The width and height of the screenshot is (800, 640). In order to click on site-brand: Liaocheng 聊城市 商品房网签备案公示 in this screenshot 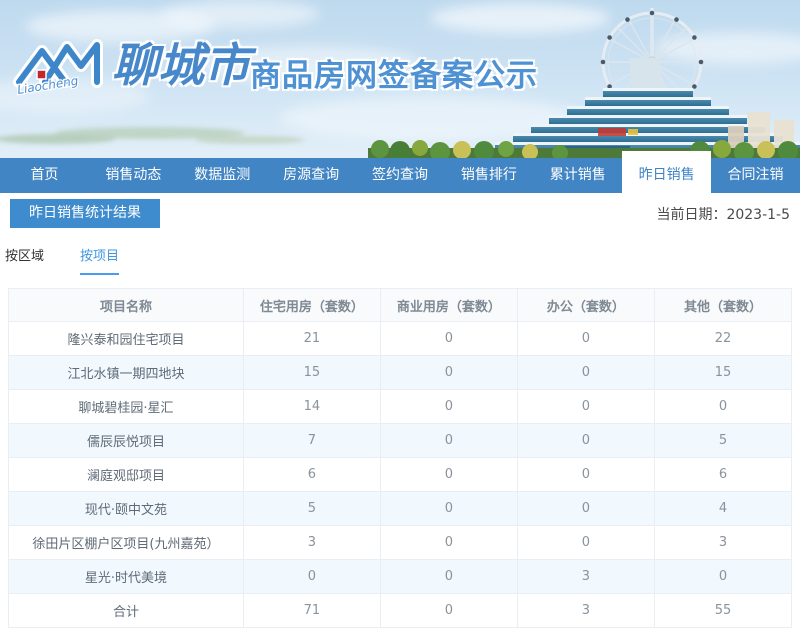, I will do `click(292, 69)`.